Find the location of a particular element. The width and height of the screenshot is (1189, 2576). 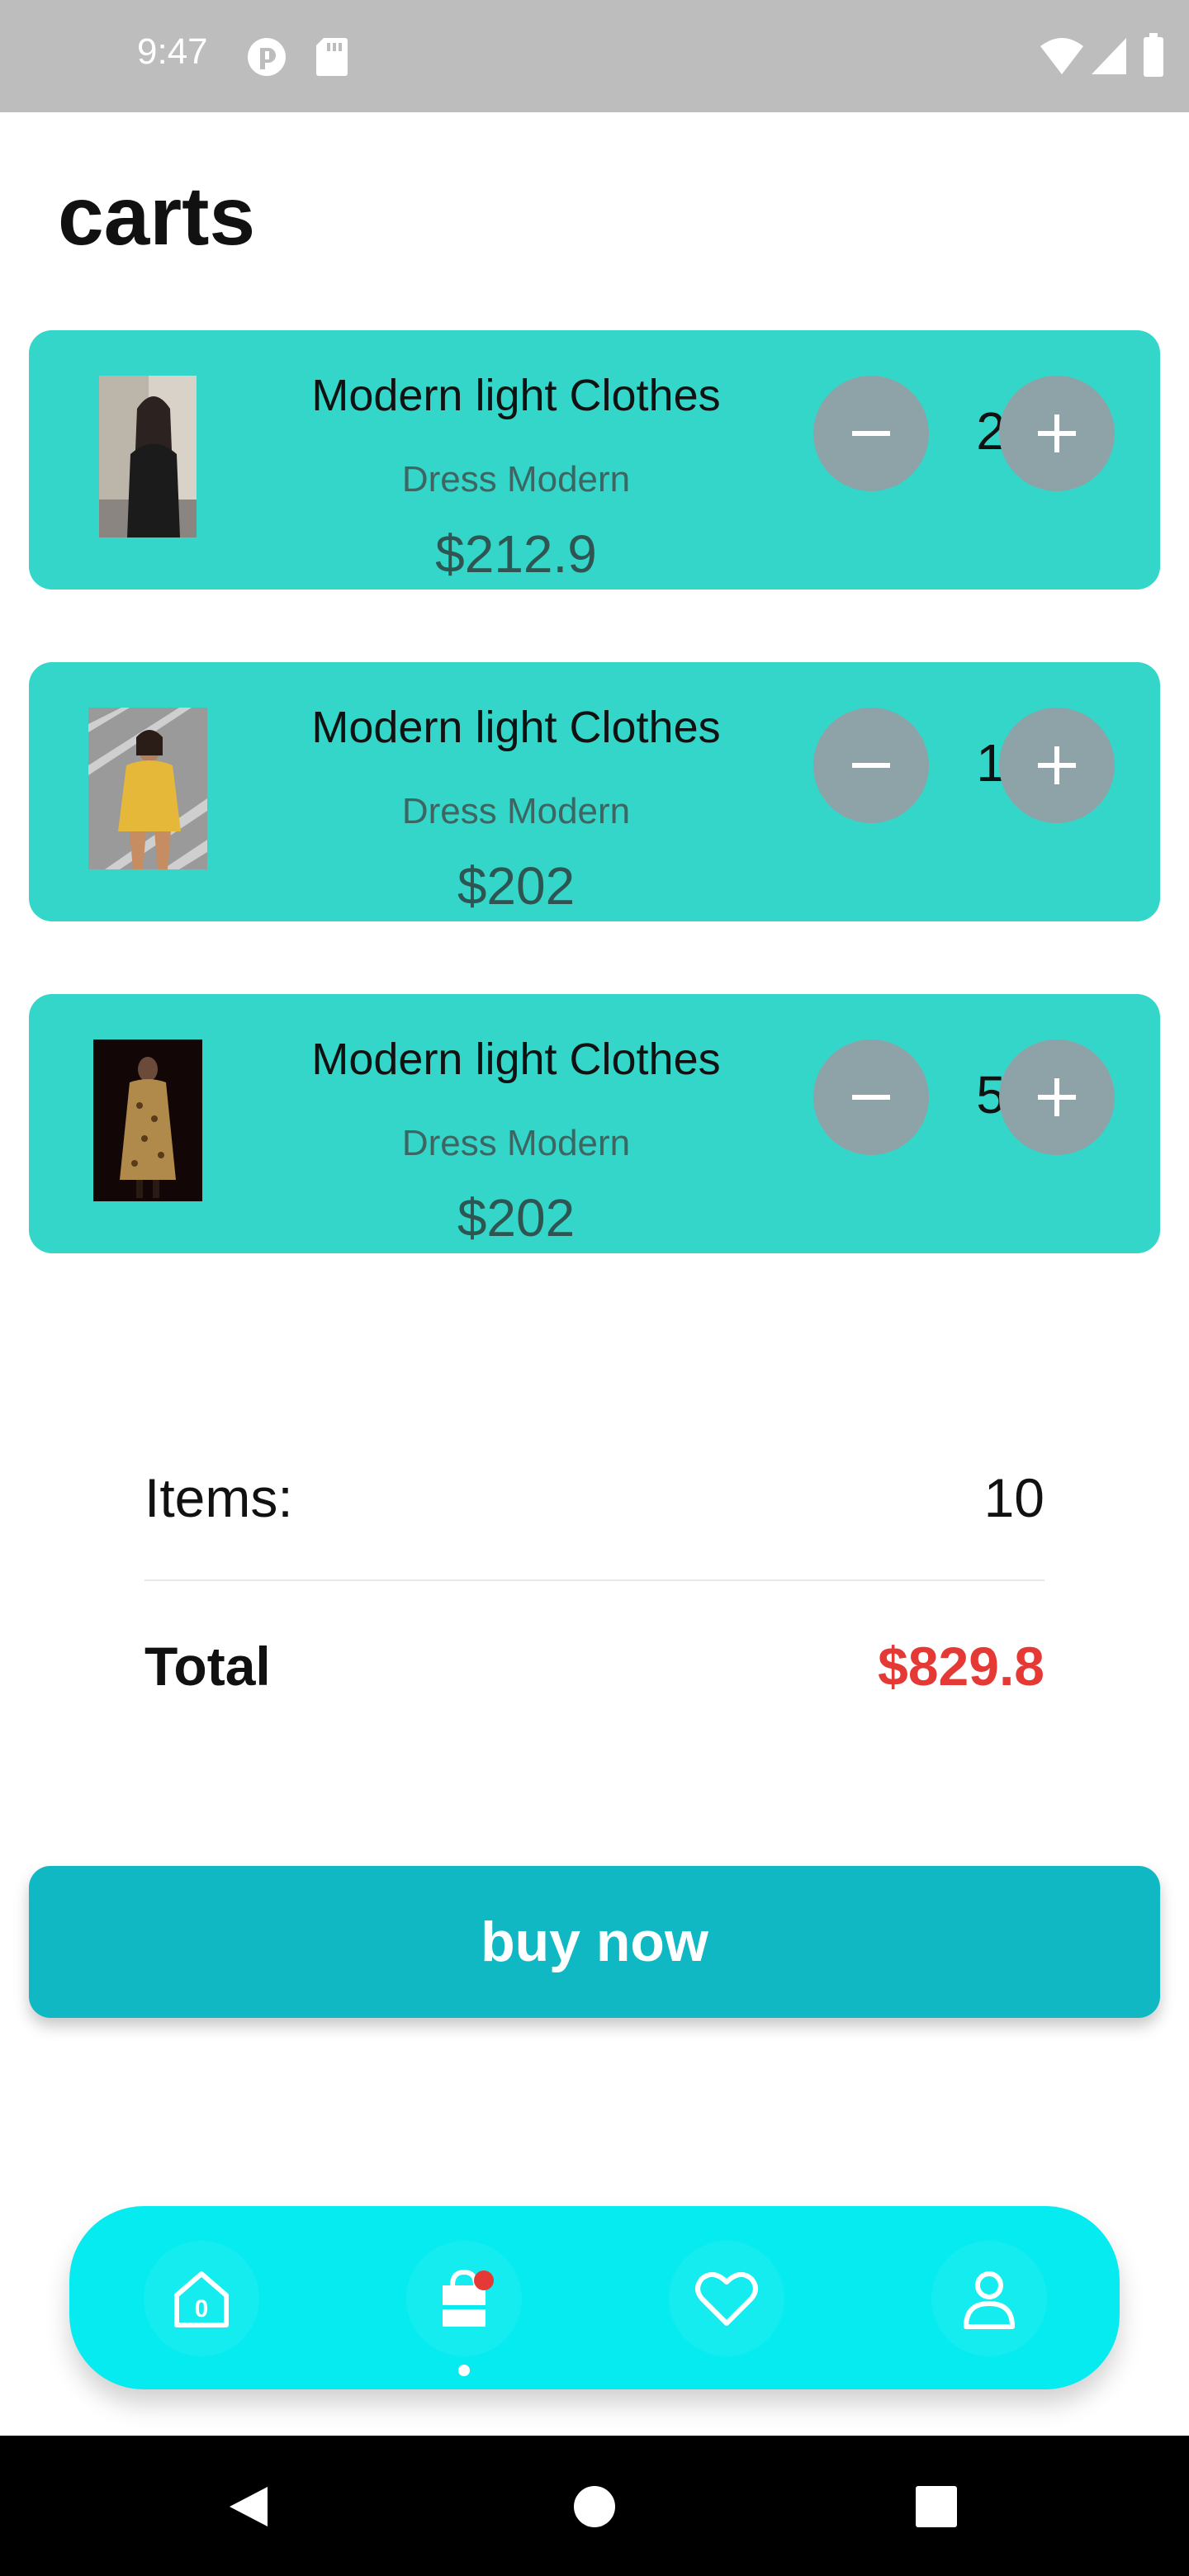

system-nav-bar is located at coordinates (594, 2506).